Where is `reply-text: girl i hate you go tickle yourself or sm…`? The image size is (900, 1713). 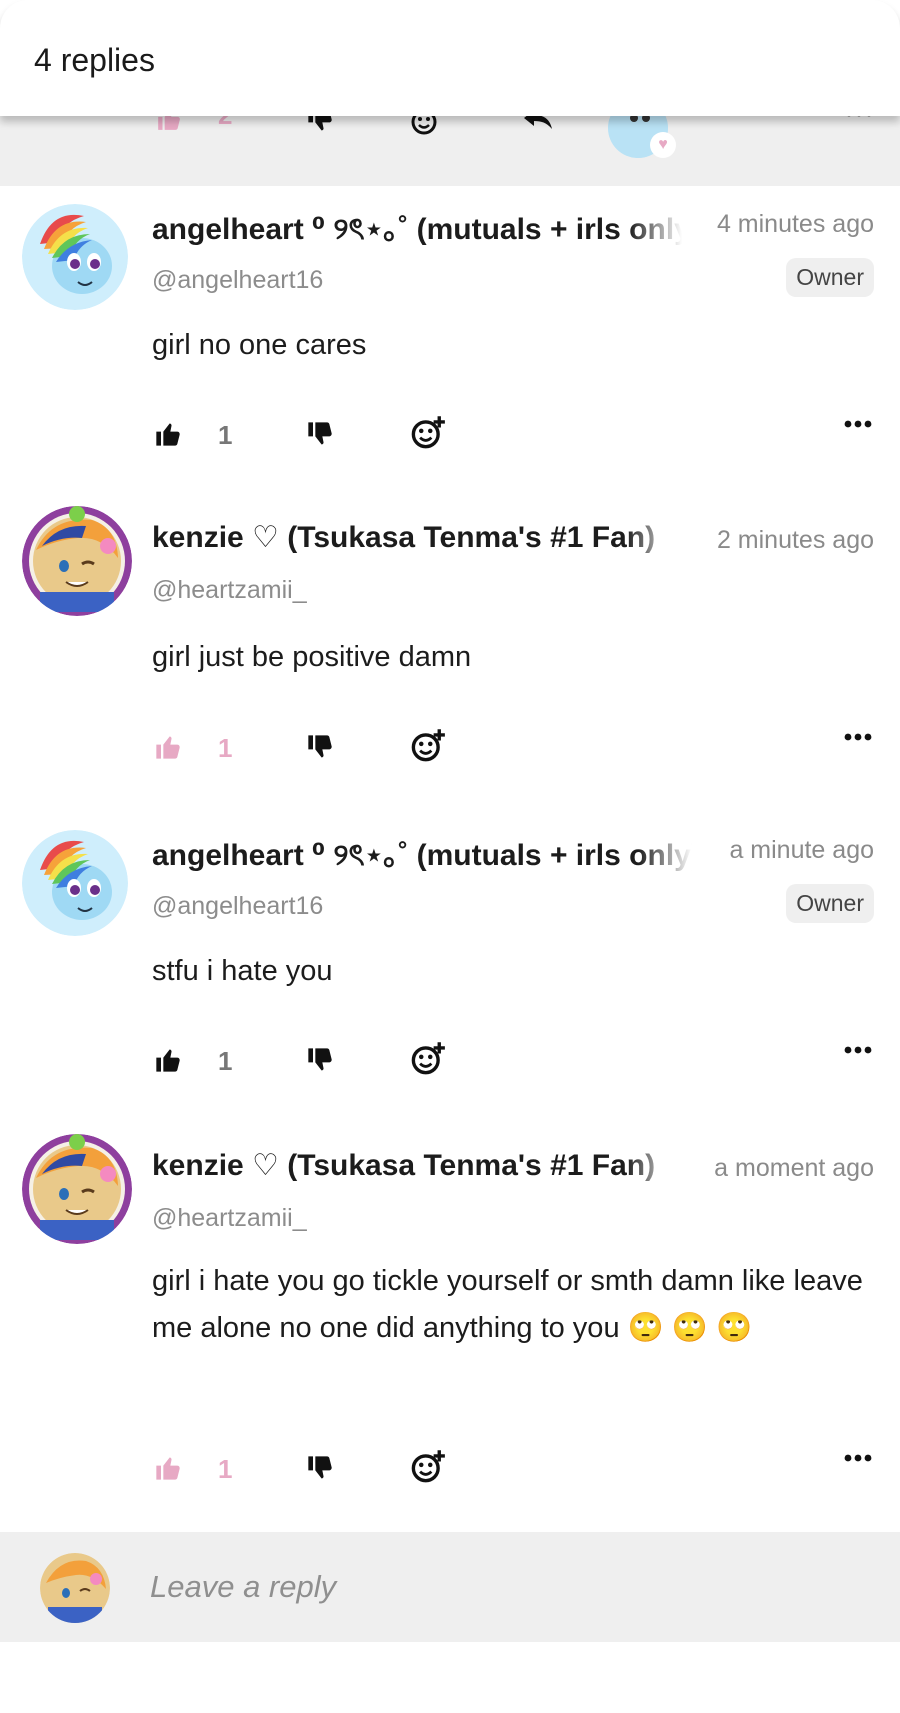 reply-text: girl i hate you go tickle yourself or sm… is located at coordinates (507, 1304).